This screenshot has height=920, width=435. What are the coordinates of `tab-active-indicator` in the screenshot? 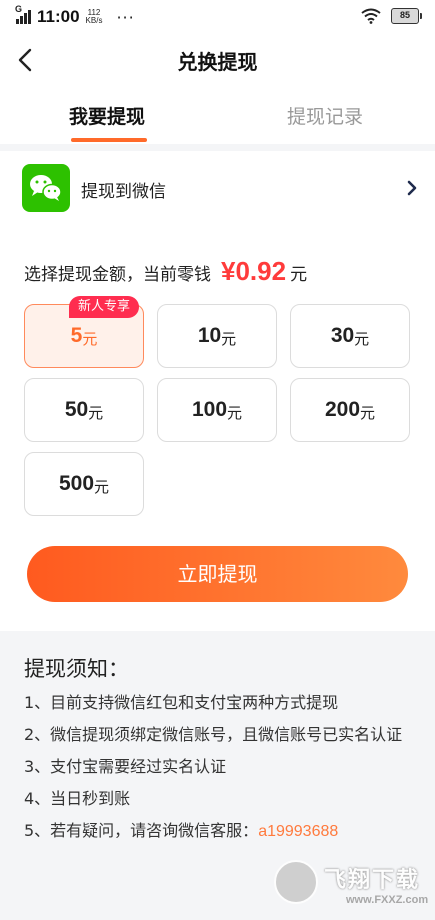 It's located at (109, 140).